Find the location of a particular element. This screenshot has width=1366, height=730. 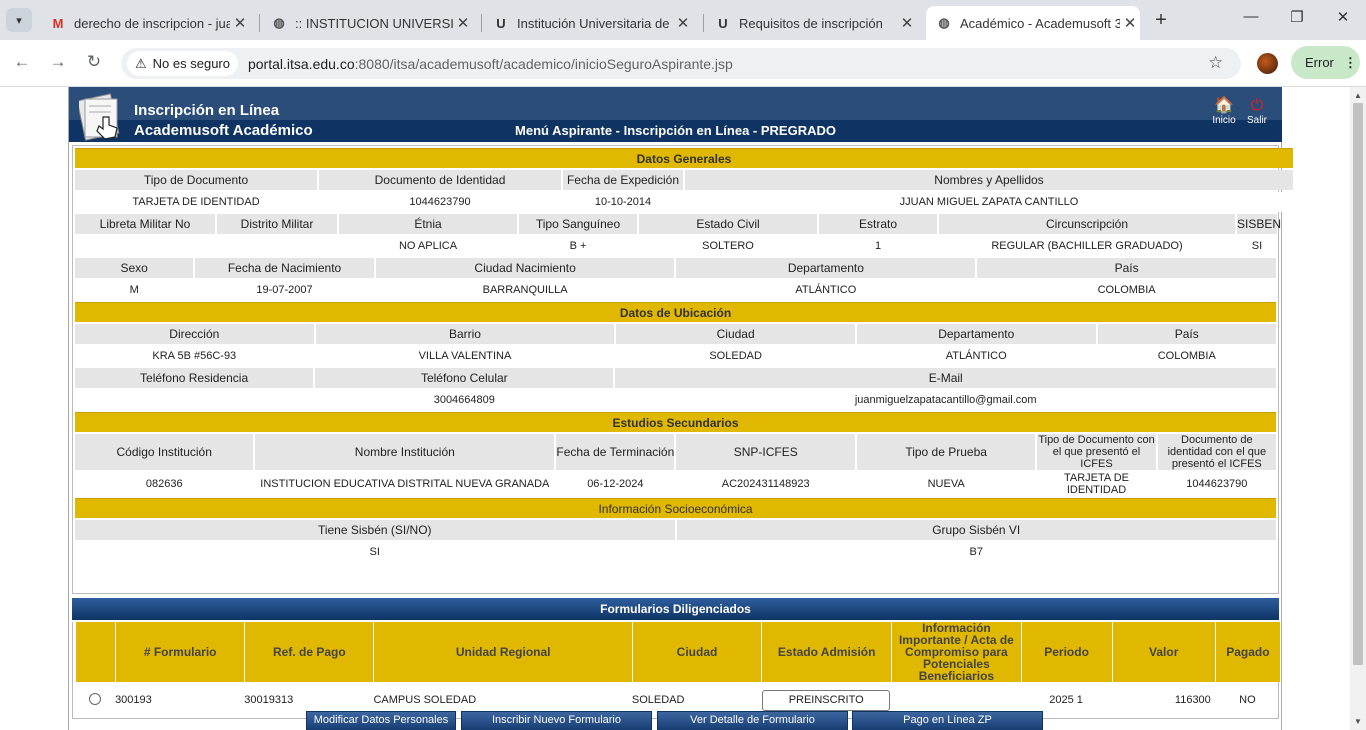

header-cell: Étnia is located at coordinates (428, 224).